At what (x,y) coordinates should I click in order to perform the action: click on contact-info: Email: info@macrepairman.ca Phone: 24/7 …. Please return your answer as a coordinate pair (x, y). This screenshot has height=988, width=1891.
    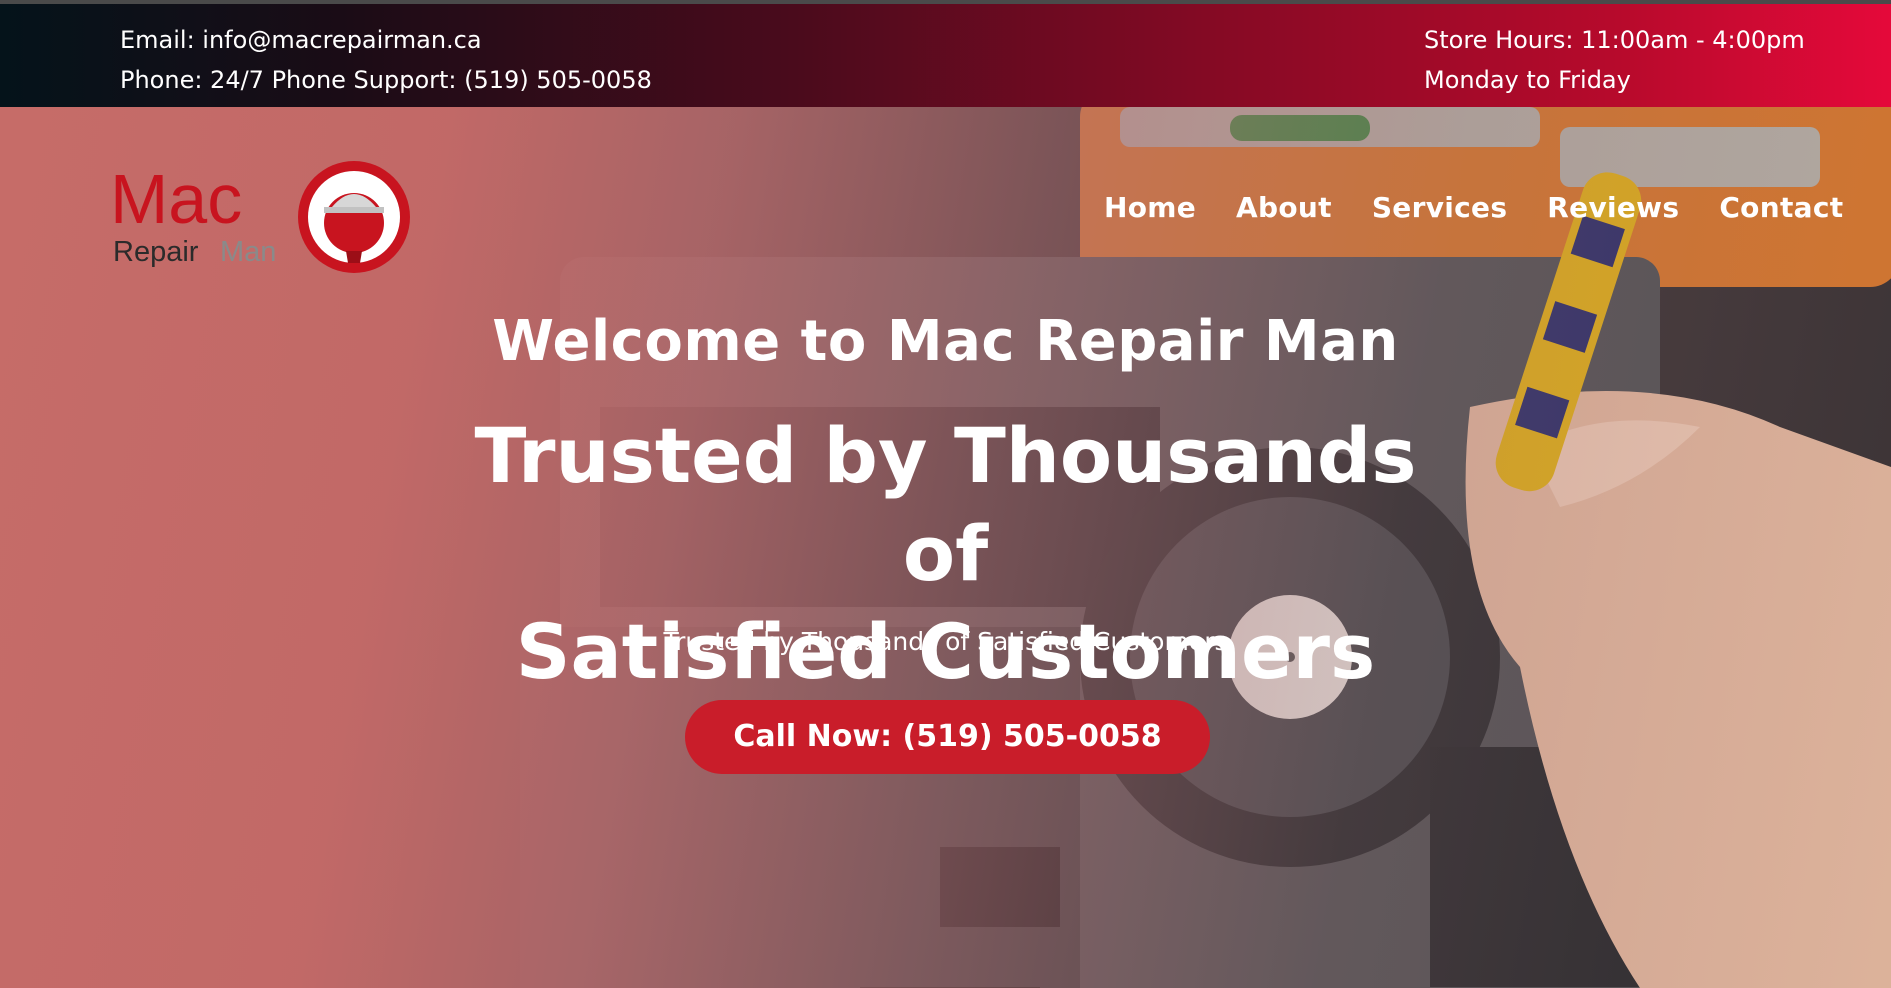
    Looking at the image, I should click on (386, 60).